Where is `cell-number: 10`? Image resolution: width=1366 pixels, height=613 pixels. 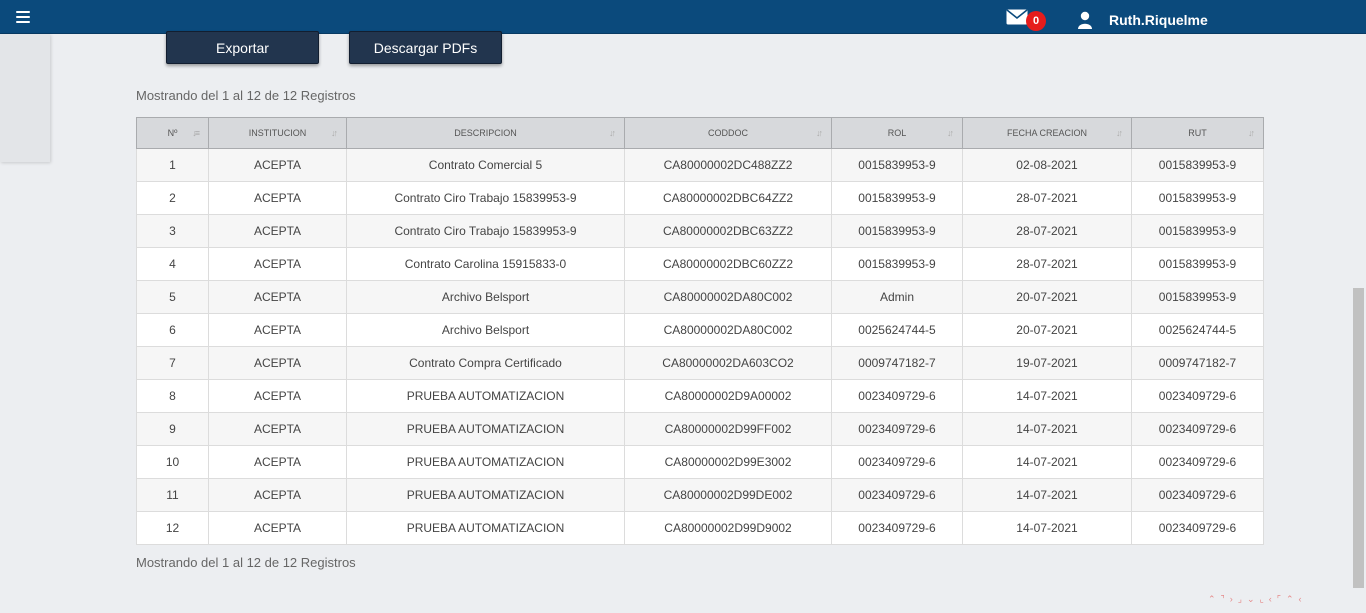 cell-number: 10 is located at coordinates (172, 462).